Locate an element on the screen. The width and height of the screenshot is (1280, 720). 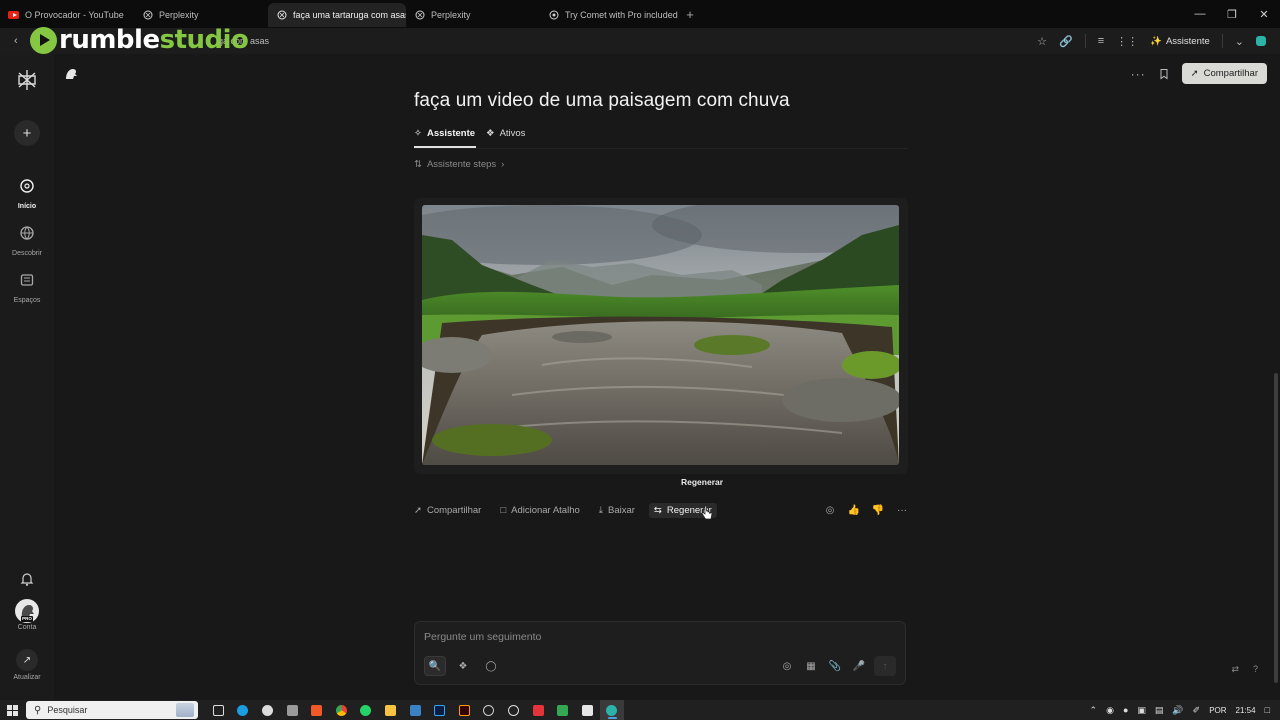
comet-browser-icon is located at coordinates (612, 710).